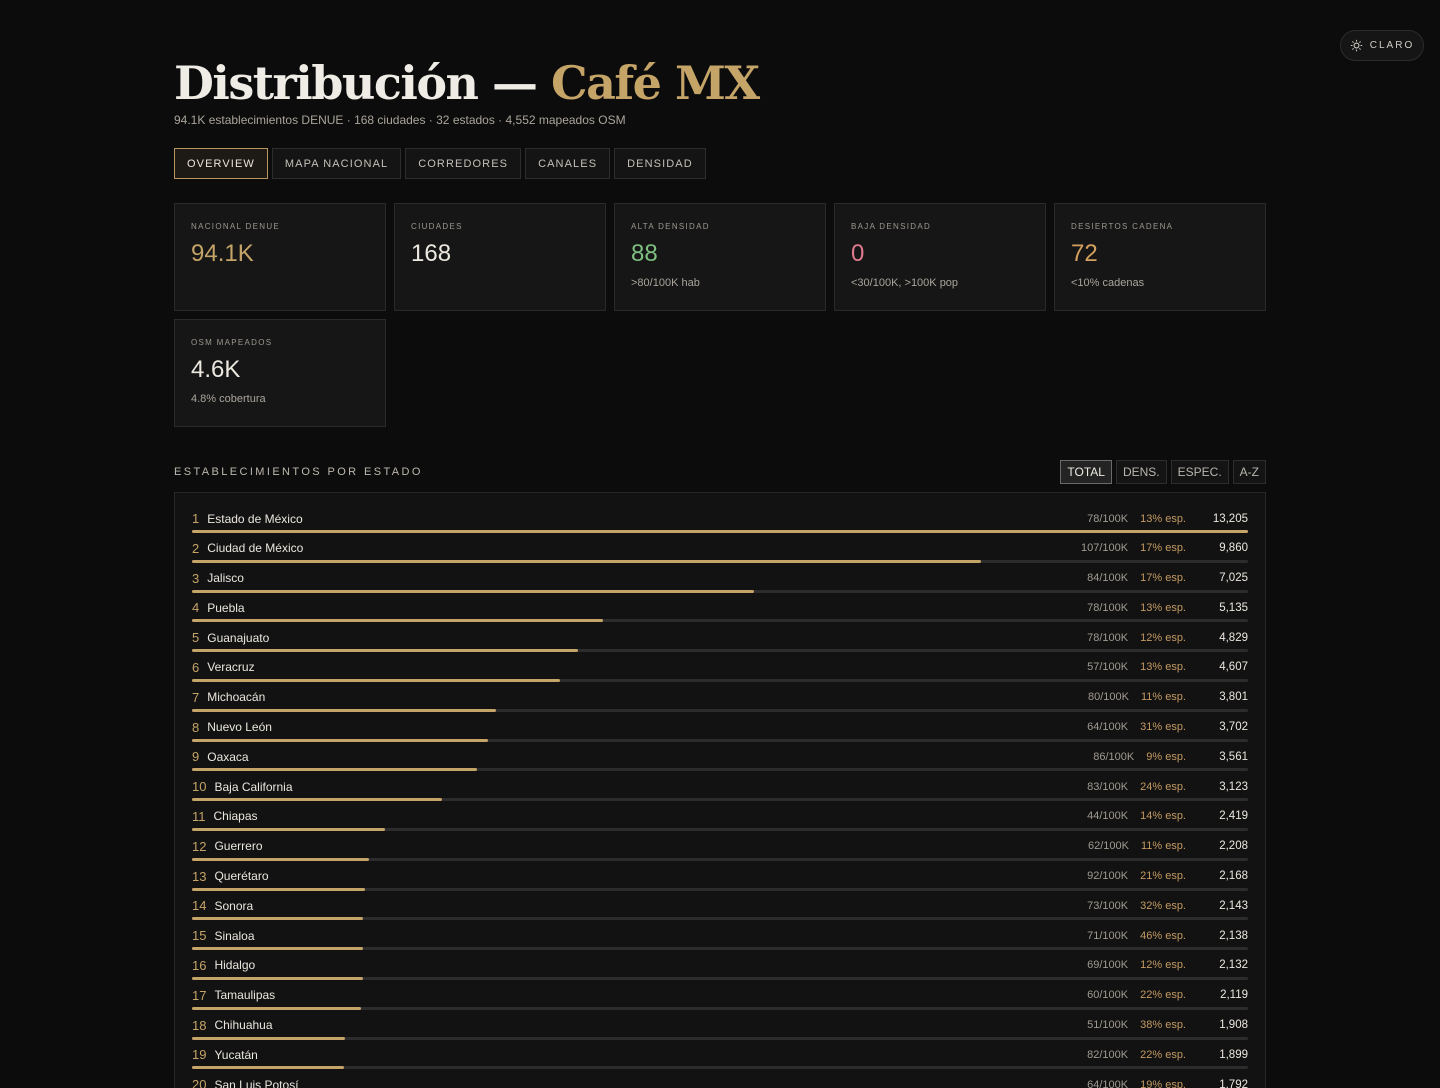 Image resolution: width=1440 pixels, height=1088 pixels. Describe the element at coordinates (1108, 905) in the screenshot. I see `state-density: 73/100K` at that location.